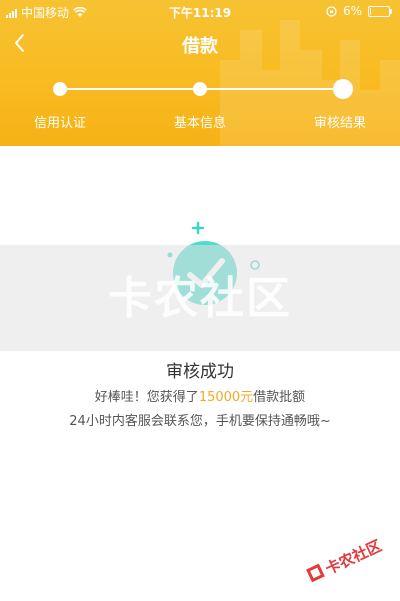  What do you see at coordinates (380, 11) in the screenshot?
I see `battery-icon` at bounding box center [380, 11].